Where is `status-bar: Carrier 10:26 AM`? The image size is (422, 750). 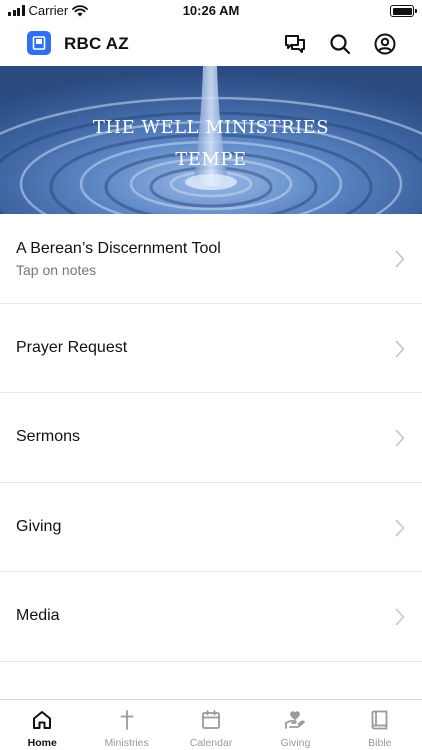 status-bar: Carrier 10:26 AM is located at coordinates (211, 11).